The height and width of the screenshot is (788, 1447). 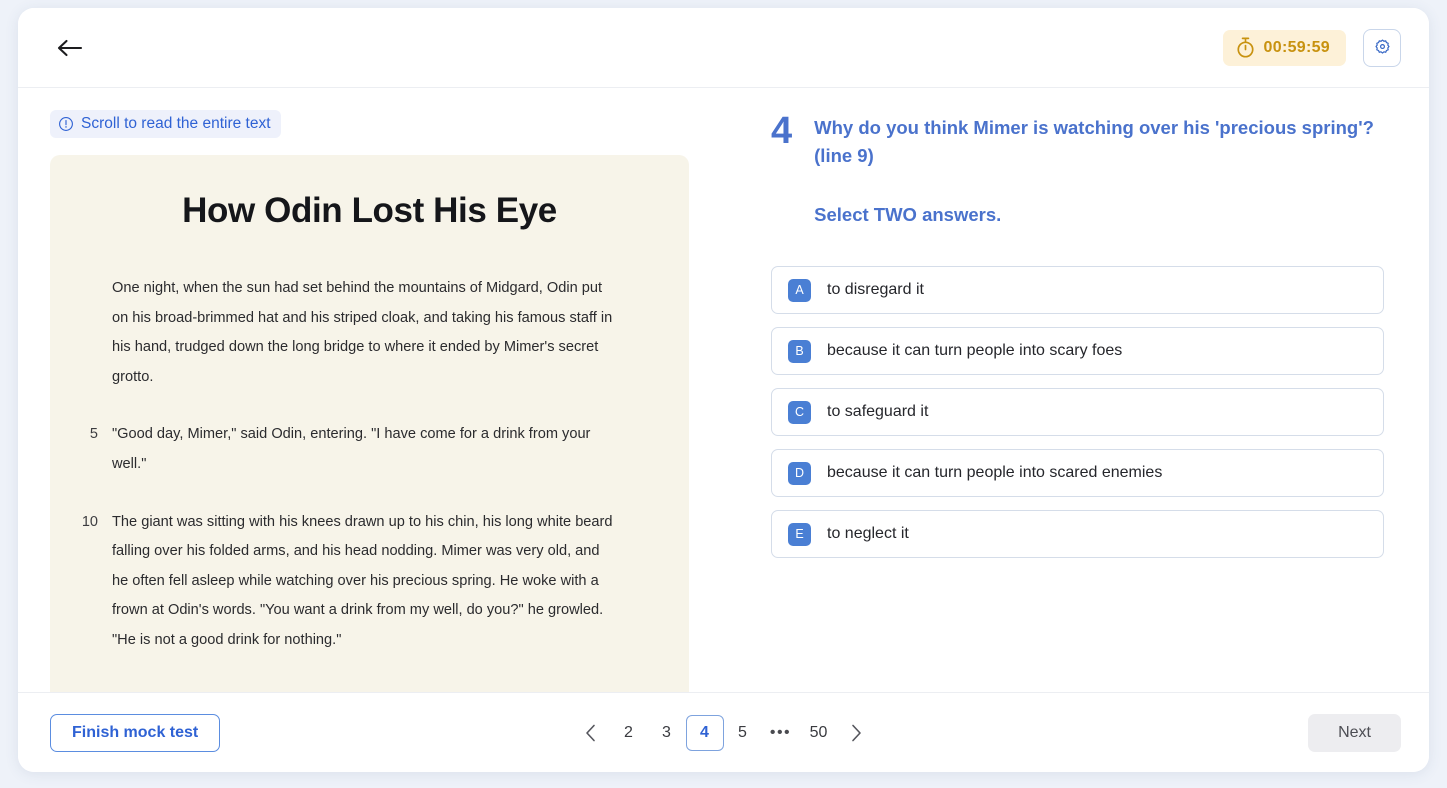 I want to click on settings-button, so click(x=1382, y=47).